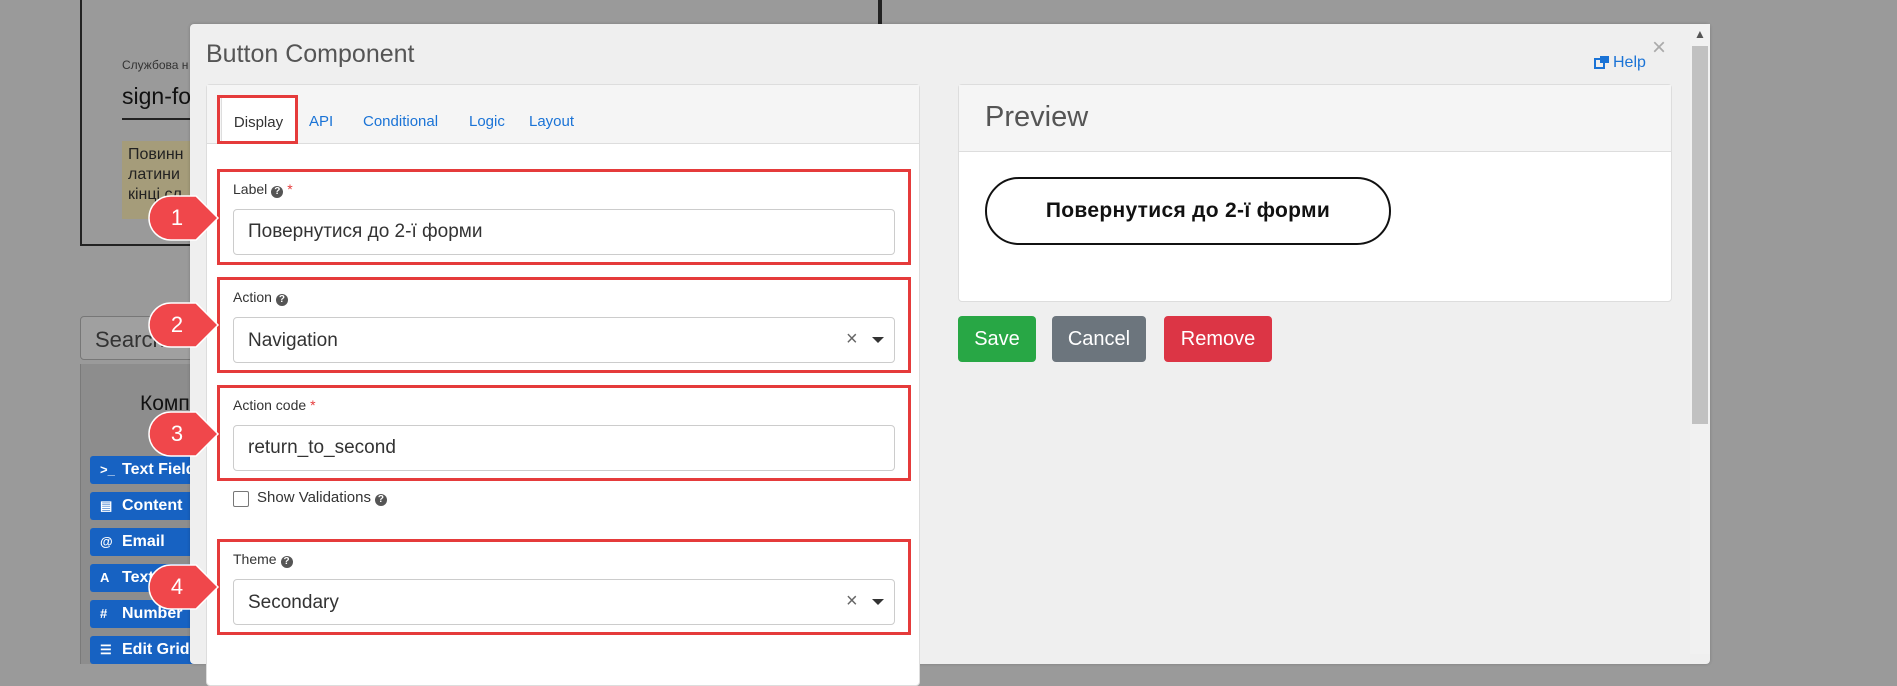 The height and width of the screenshot is (686, 1897). Describe the element at coordinates (487, 121) in the screenshot. I see `tab-logic: Logic` at that location.